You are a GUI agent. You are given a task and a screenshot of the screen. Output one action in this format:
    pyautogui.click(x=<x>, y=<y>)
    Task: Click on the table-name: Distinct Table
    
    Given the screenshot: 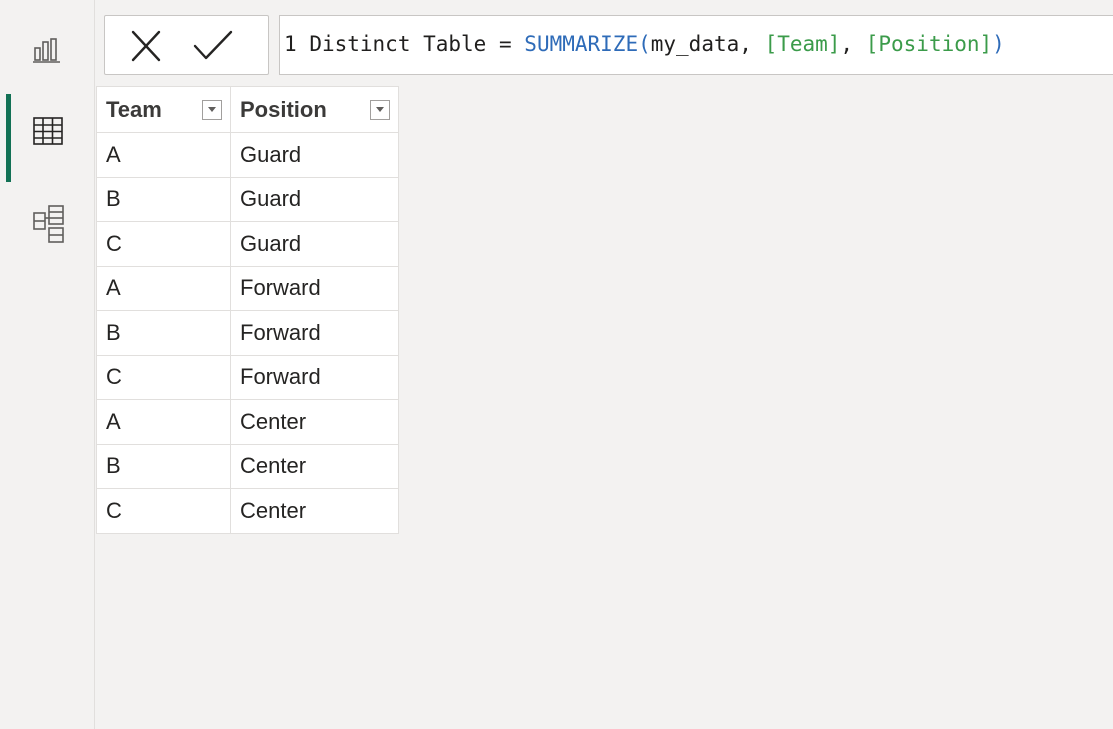 What is the action you would take?
    pyautogui.click(x=398, y=44)
    